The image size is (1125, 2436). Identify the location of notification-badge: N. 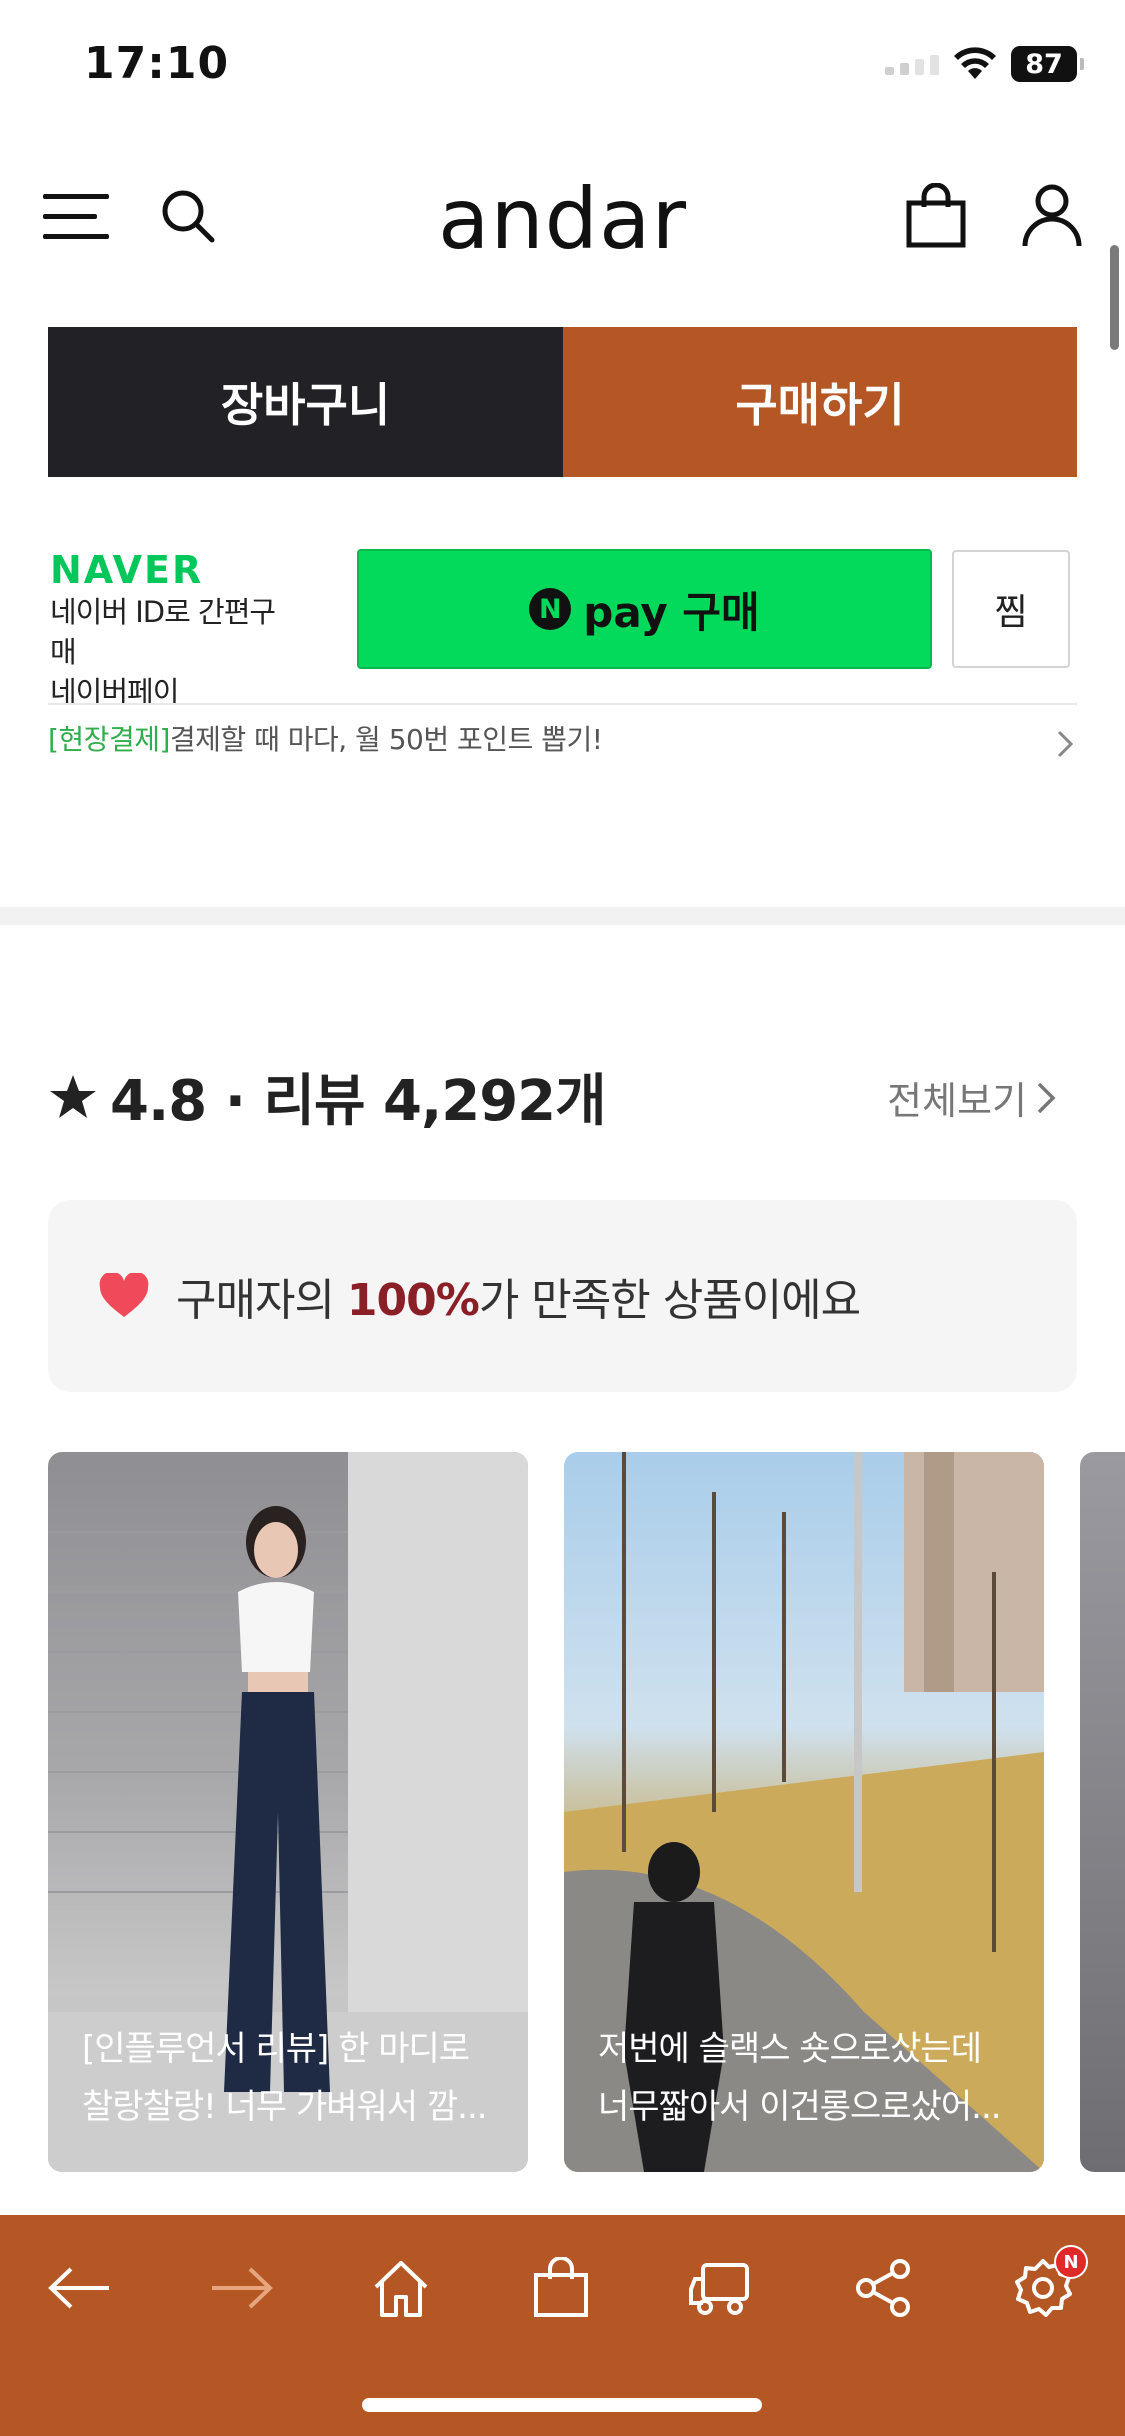
(1071, 2262).